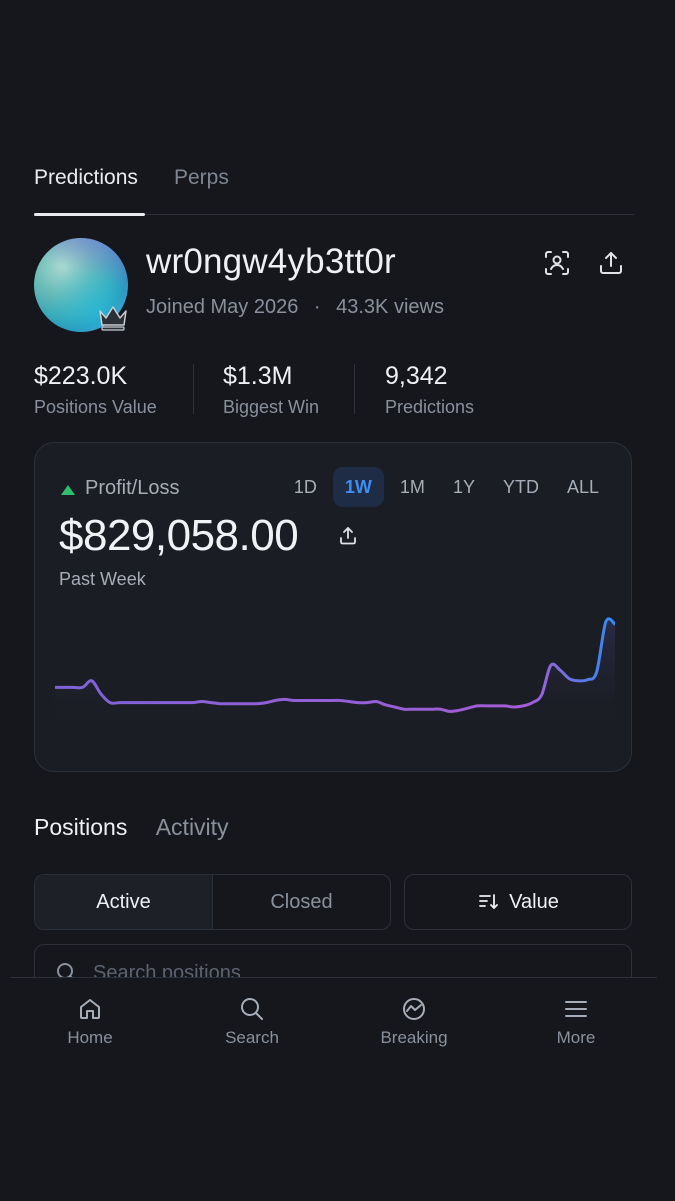  What do you see at coordinates (81, 285) in the screenshot?
I see `avatar` at bounding box center [81, 285].